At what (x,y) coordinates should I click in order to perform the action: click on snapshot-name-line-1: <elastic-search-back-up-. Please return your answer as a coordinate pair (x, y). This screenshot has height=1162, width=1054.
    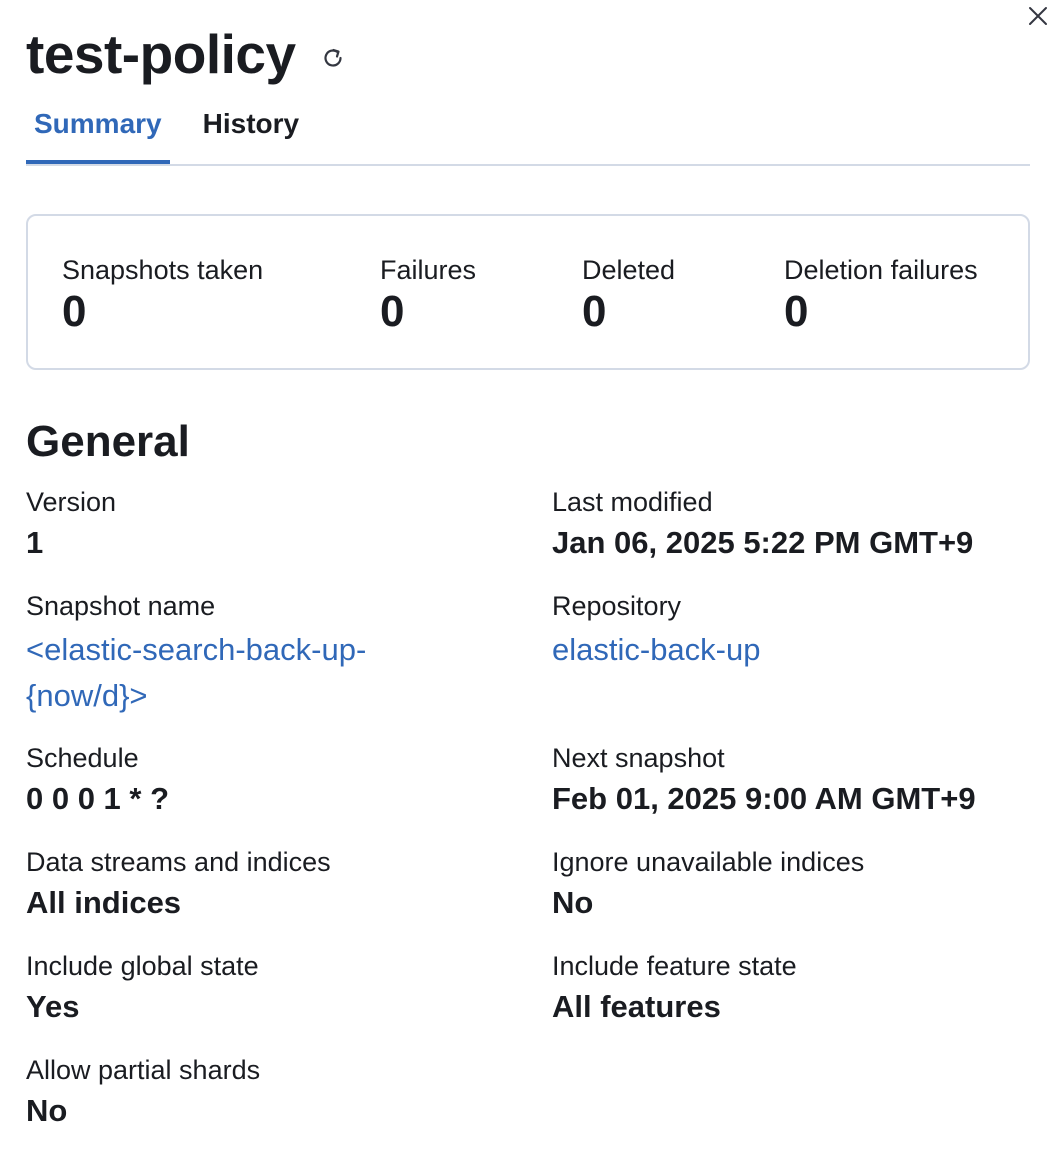
    Looking at the image, I should click on (196, 649).